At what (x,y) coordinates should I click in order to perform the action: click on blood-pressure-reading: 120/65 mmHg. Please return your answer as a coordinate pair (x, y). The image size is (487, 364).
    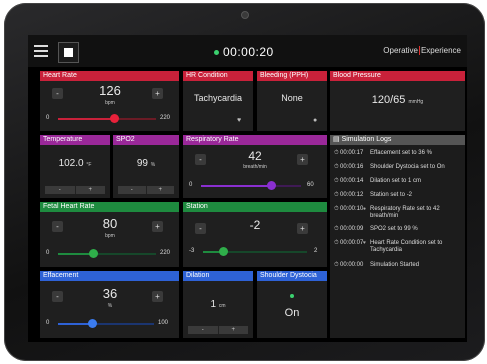
    Looking at the image, I should click on (397, 100).